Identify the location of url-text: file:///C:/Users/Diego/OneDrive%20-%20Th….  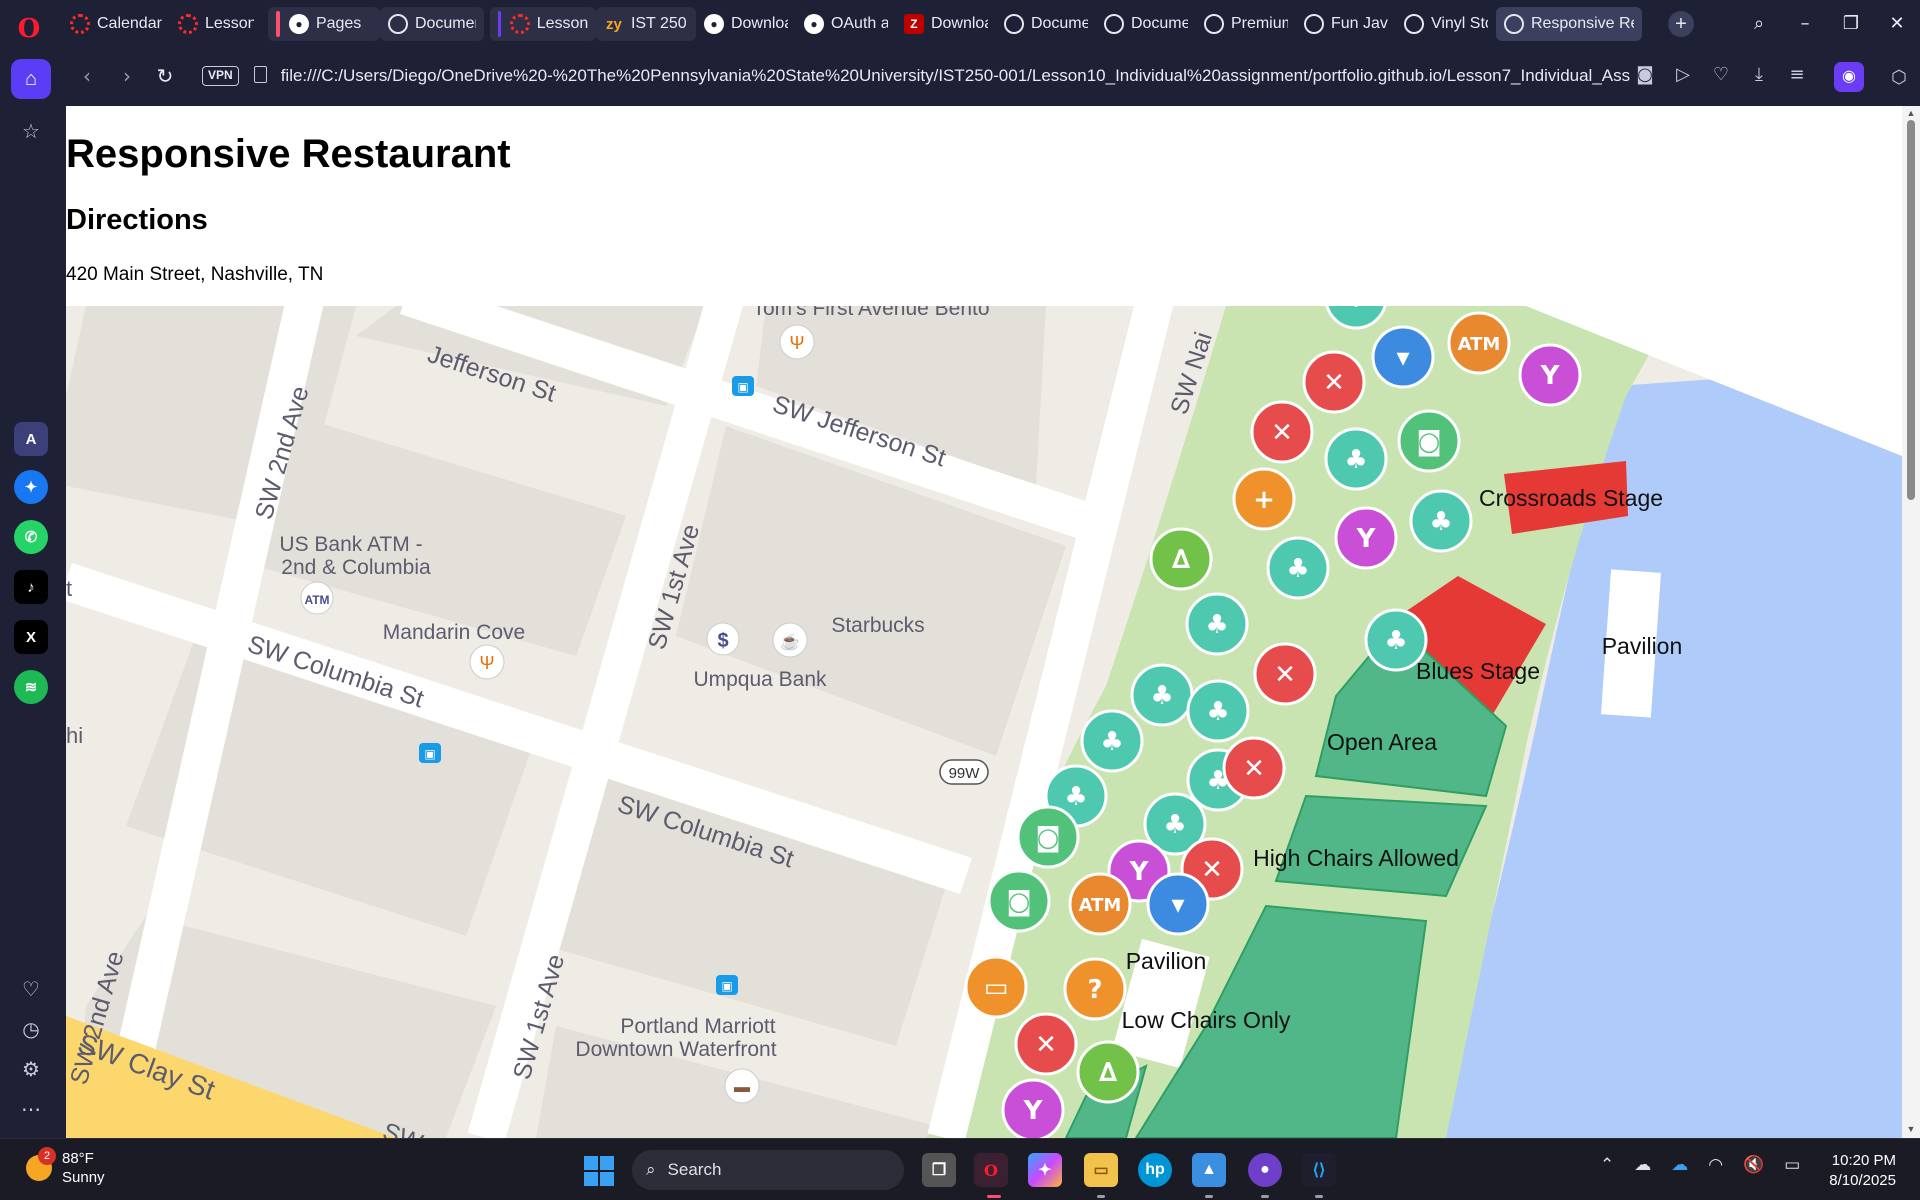
(956, 76).